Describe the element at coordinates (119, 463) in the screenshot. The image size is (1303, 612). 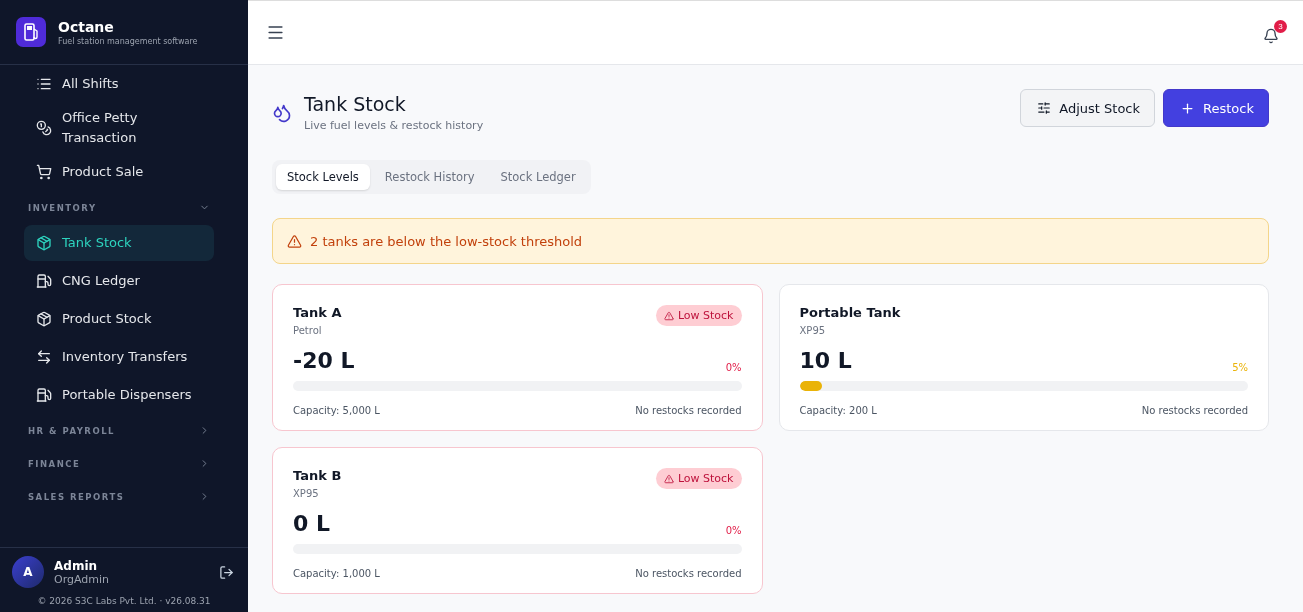
I see `nav-section-header: FINANCE` at that location.